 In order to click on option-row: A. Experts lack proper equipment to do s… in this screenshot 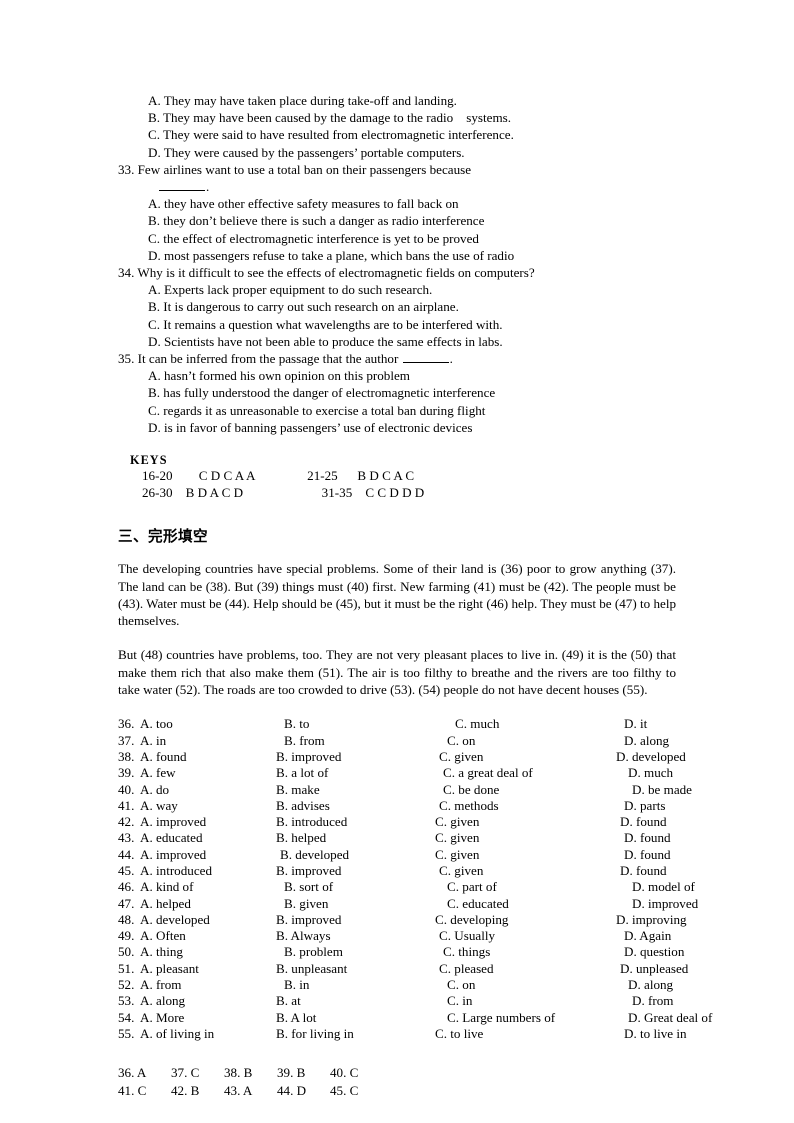, I will do `click(290, 290)`.